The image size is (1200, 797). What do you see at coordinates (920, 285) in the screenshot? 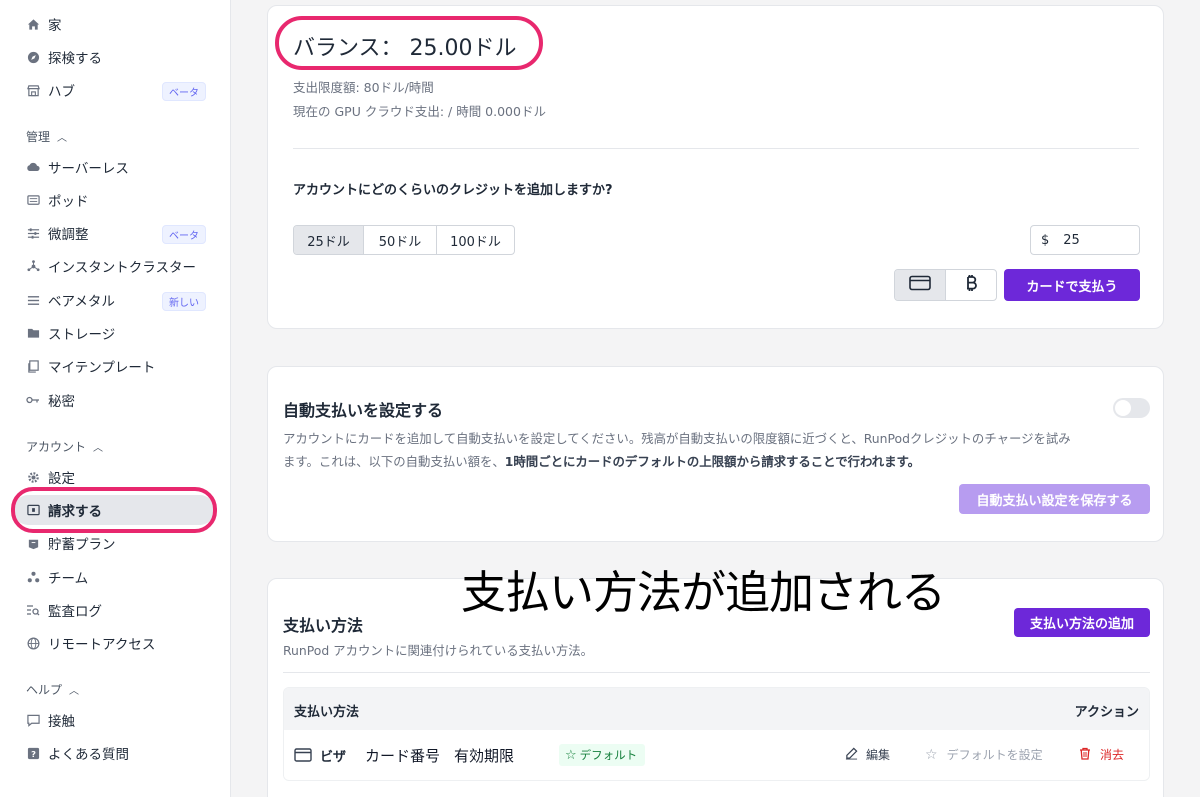
I see `card-payment-option` at bounding box center [920, 285].